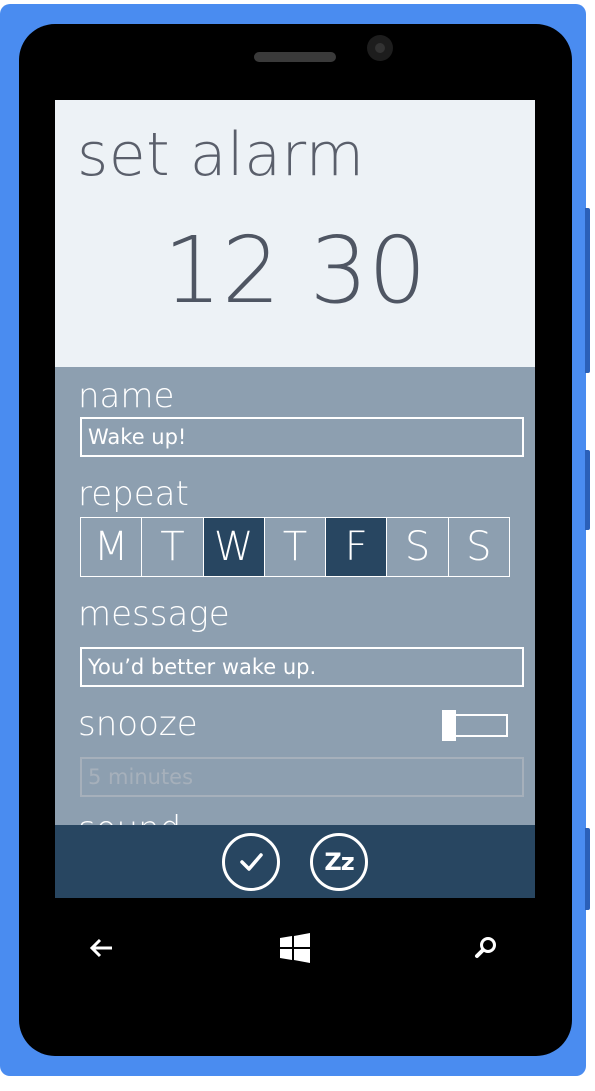 Image resolution: width=595 pixels, height=1091 pixels. I want to click on search-icon, so click(485, 947).